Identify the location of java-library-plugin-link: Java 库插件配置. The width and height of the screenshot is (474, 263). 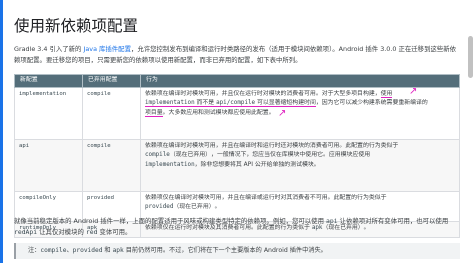
(106, 49).